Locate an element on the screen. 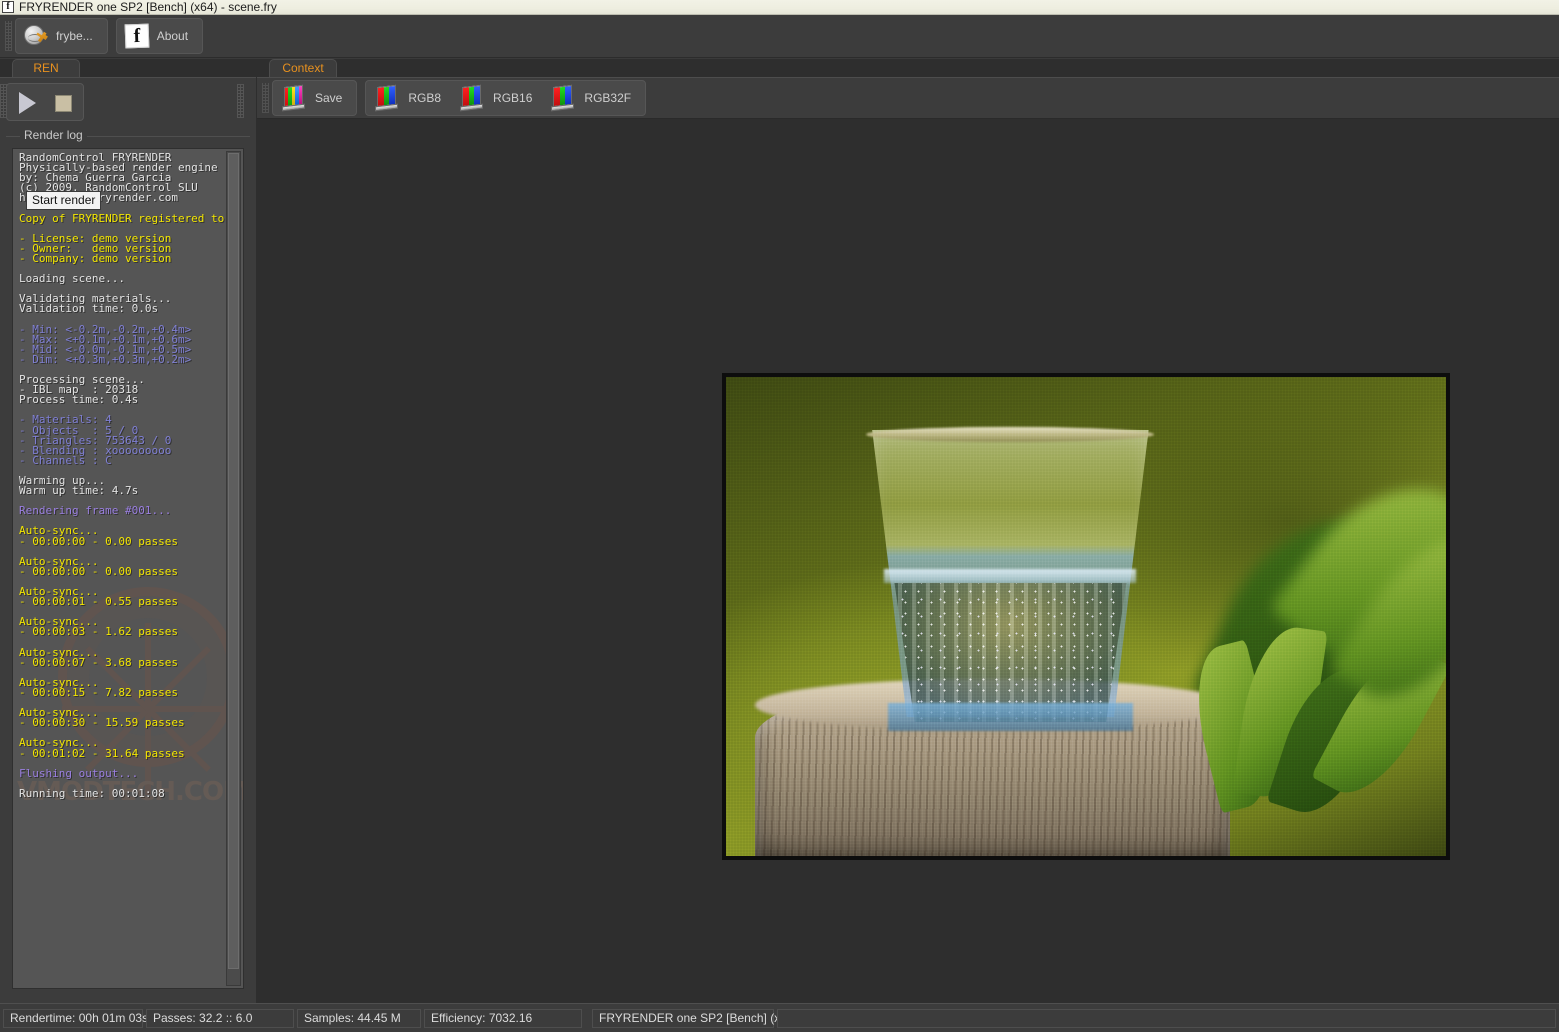  scrollbar-thumb is located at coordinates (233, 561).